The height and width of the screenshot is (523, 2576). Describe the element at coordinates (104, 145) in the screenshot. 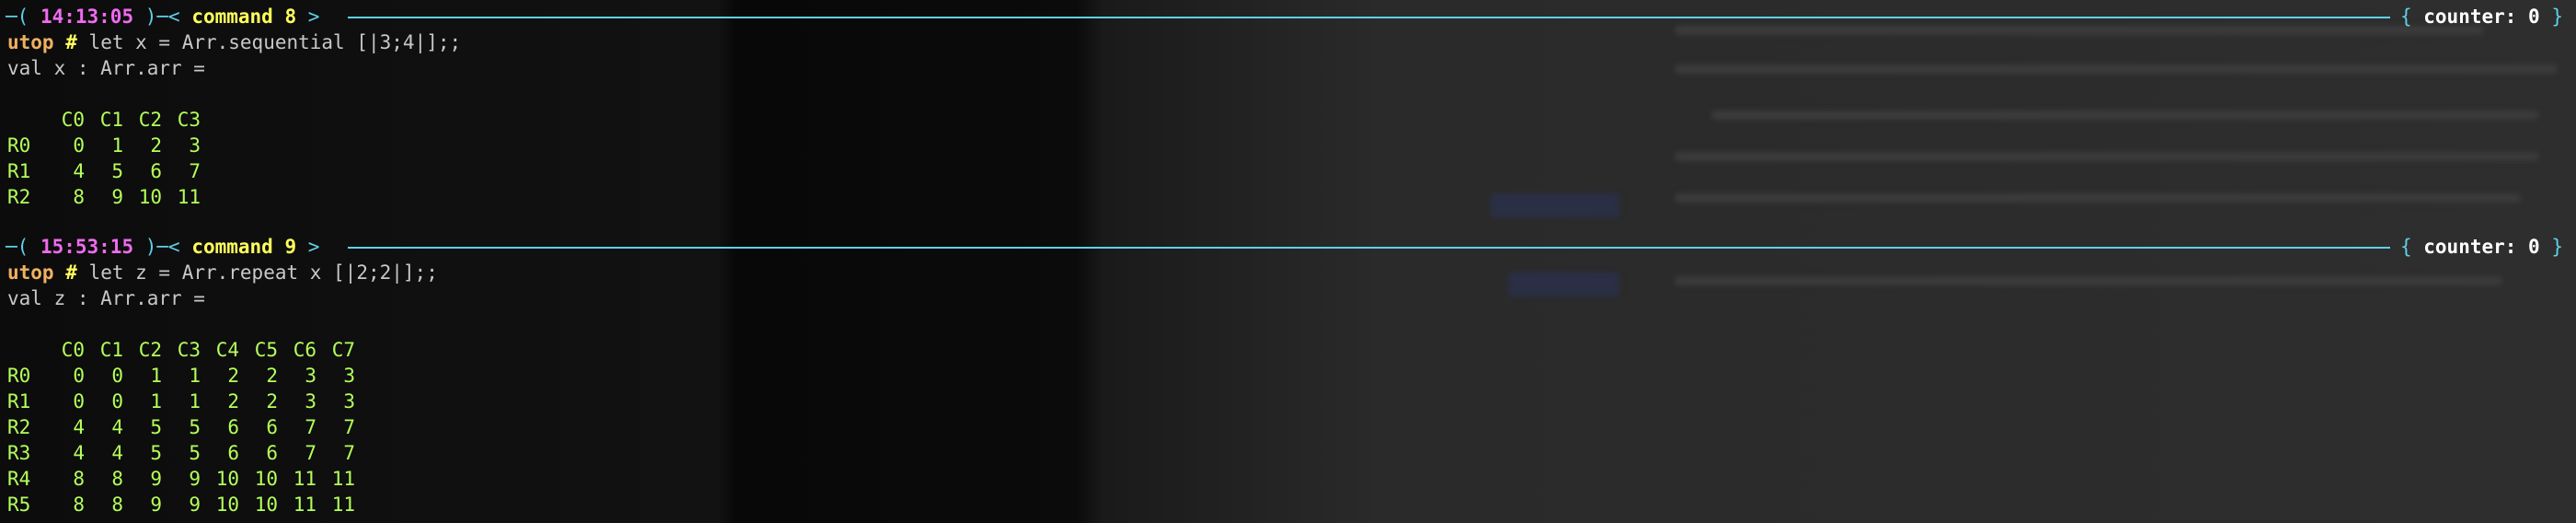

I see `array-row: R0 0 1 2 3` at that location.